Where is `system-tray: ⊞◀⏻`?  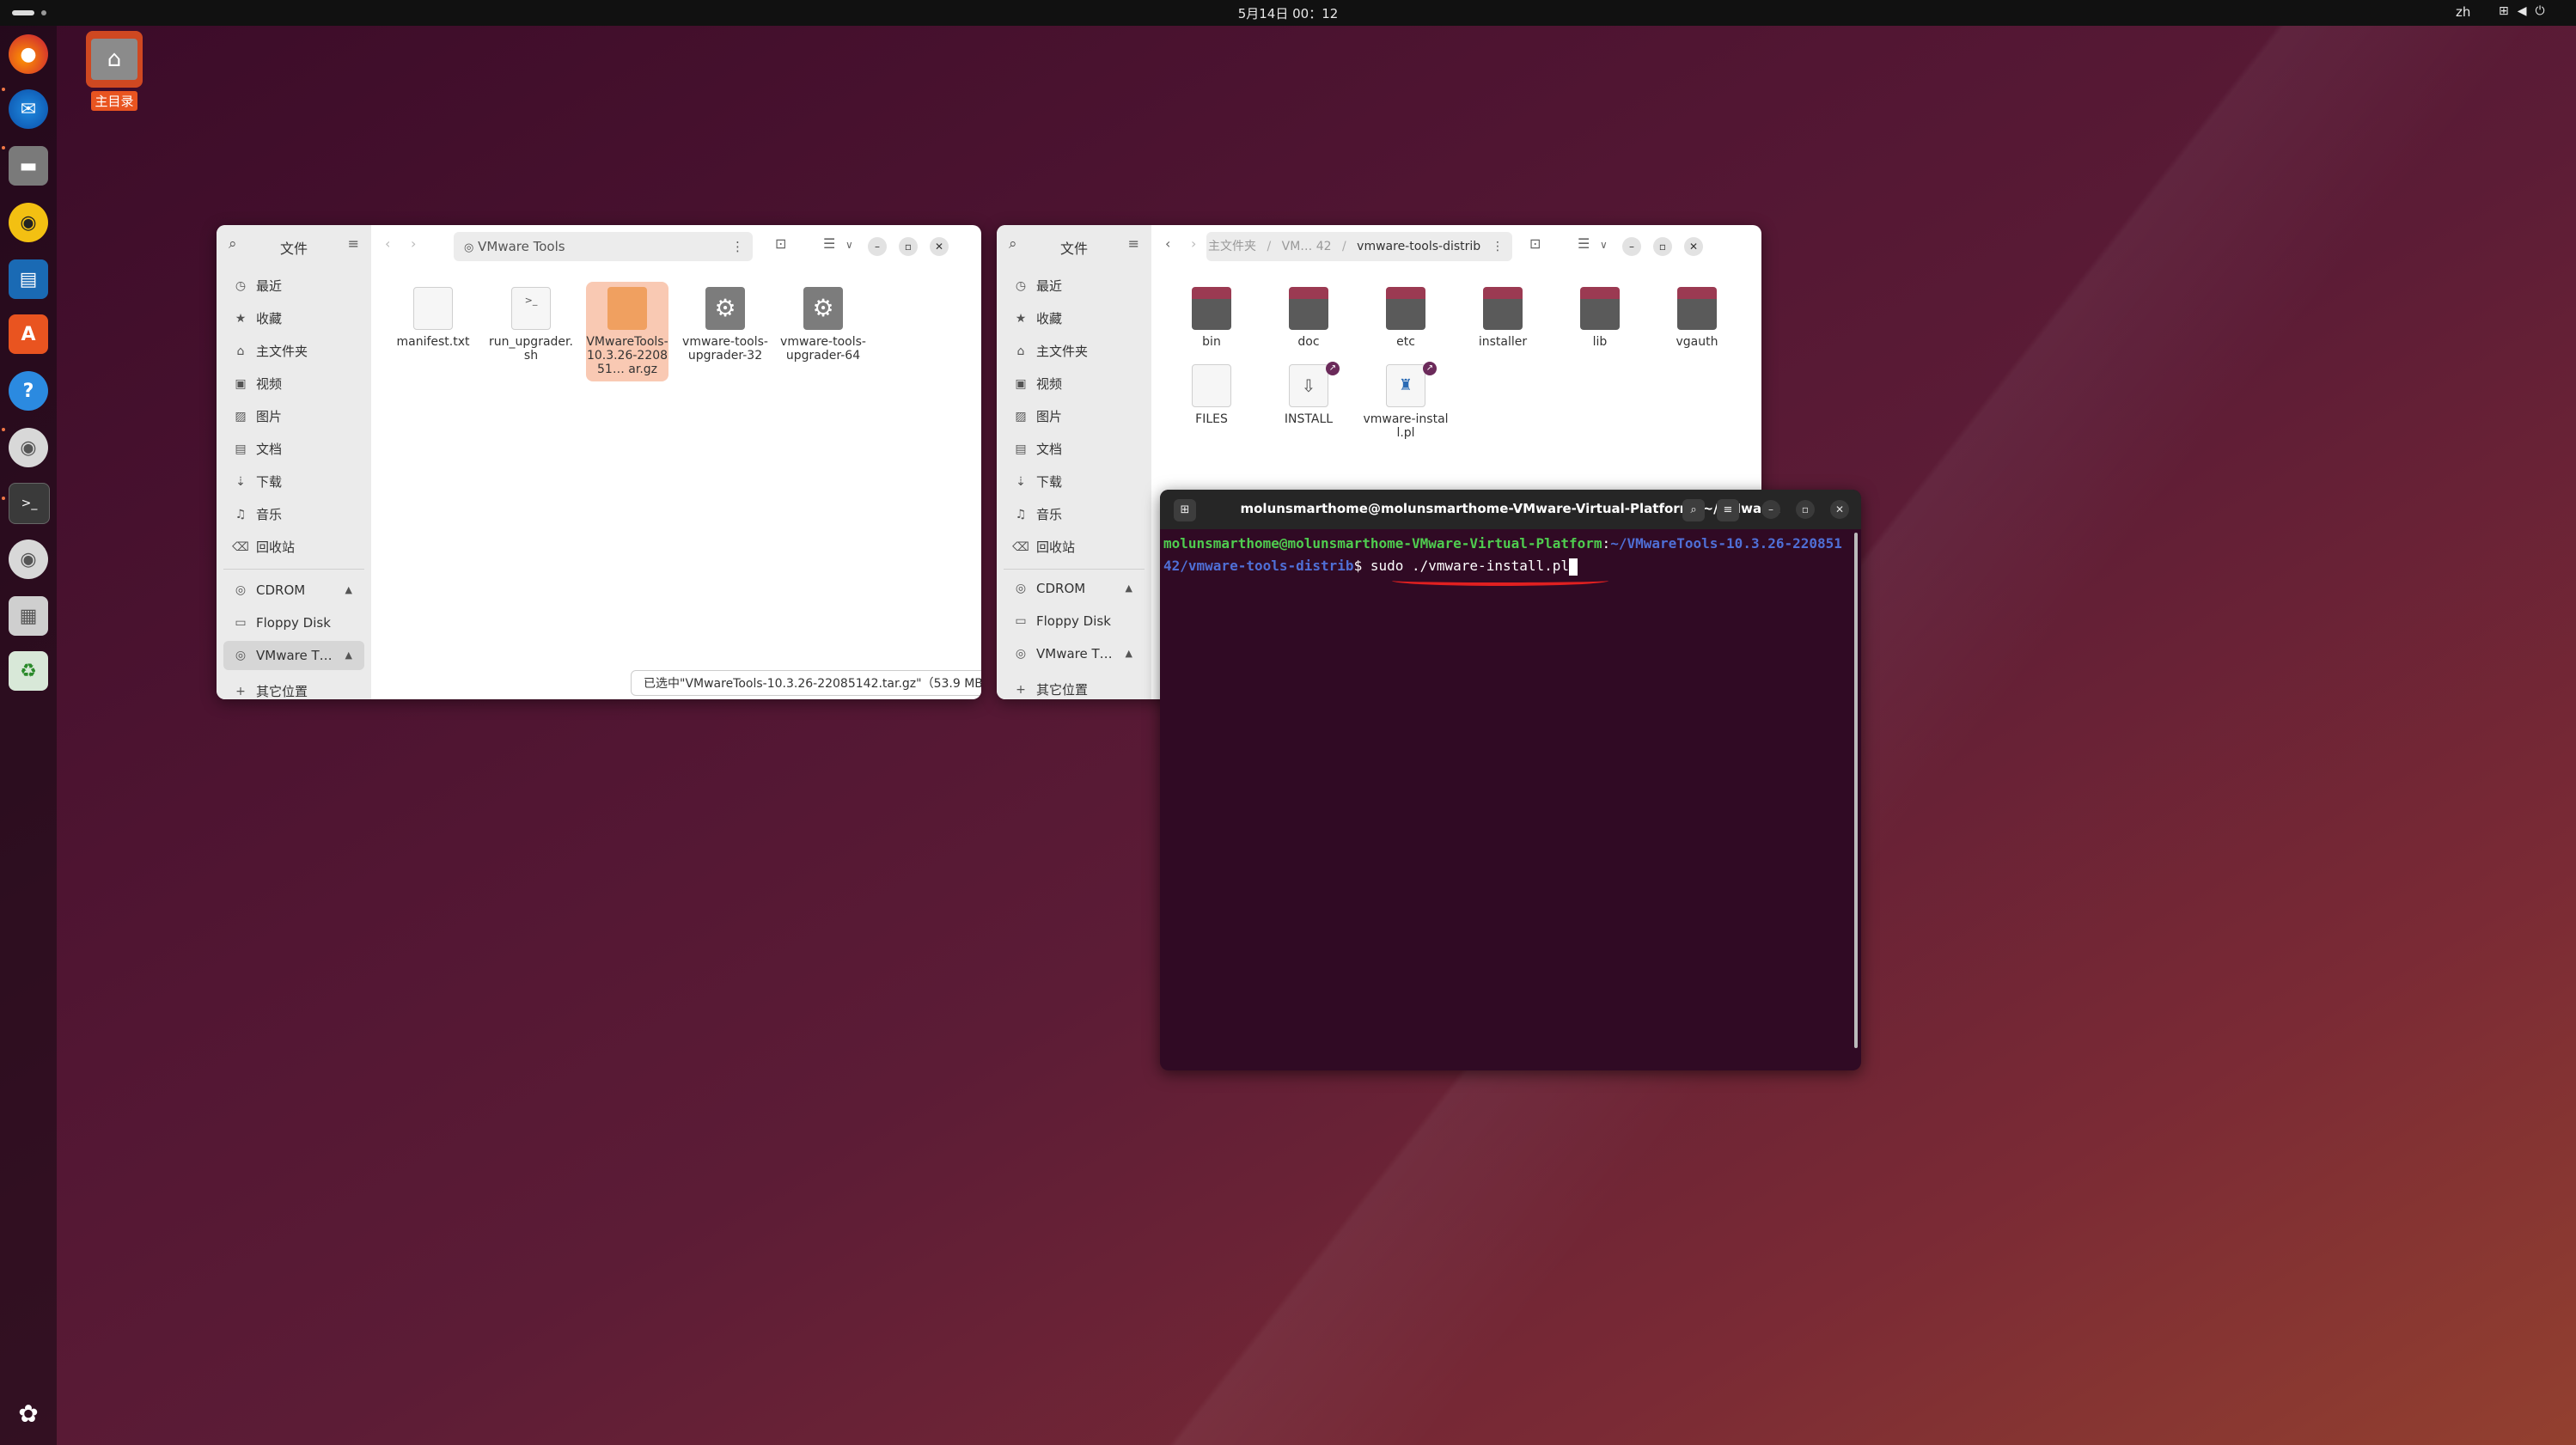 system-tray: ⊞◀⏻ is located at coordinates (2526, 11).